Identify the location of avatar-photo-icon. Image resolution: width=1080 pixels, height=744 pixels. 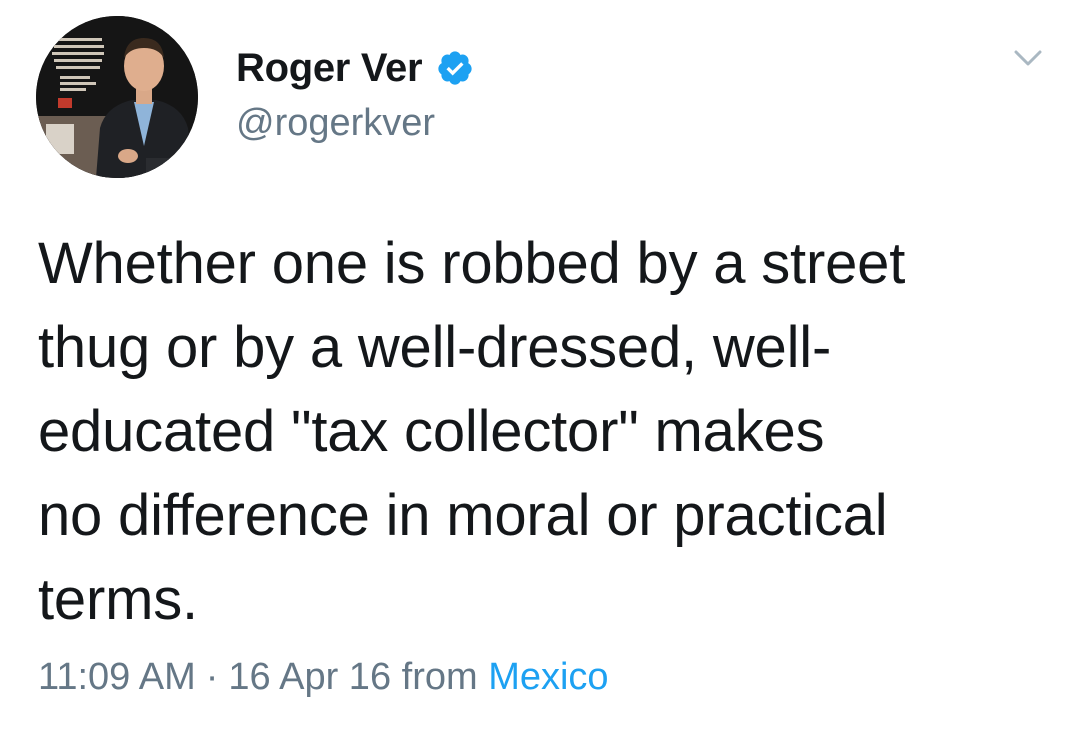
(117, 97).